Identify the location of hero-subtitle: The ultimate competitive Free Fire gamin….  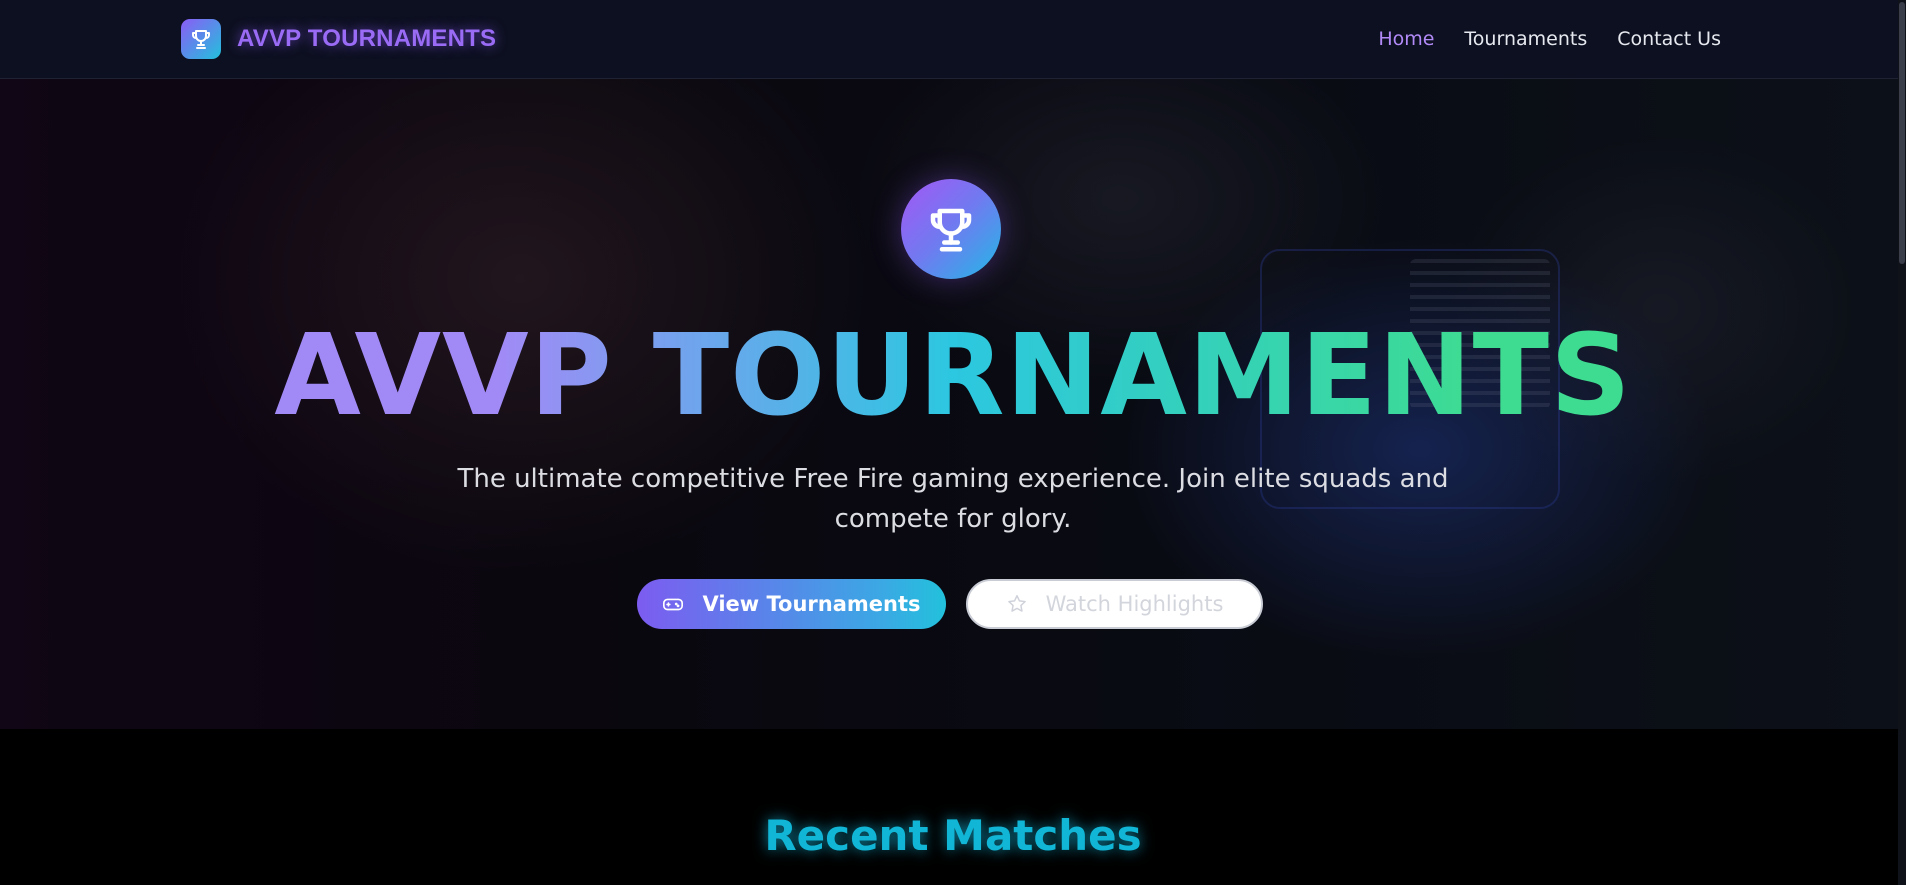
(953, 499).